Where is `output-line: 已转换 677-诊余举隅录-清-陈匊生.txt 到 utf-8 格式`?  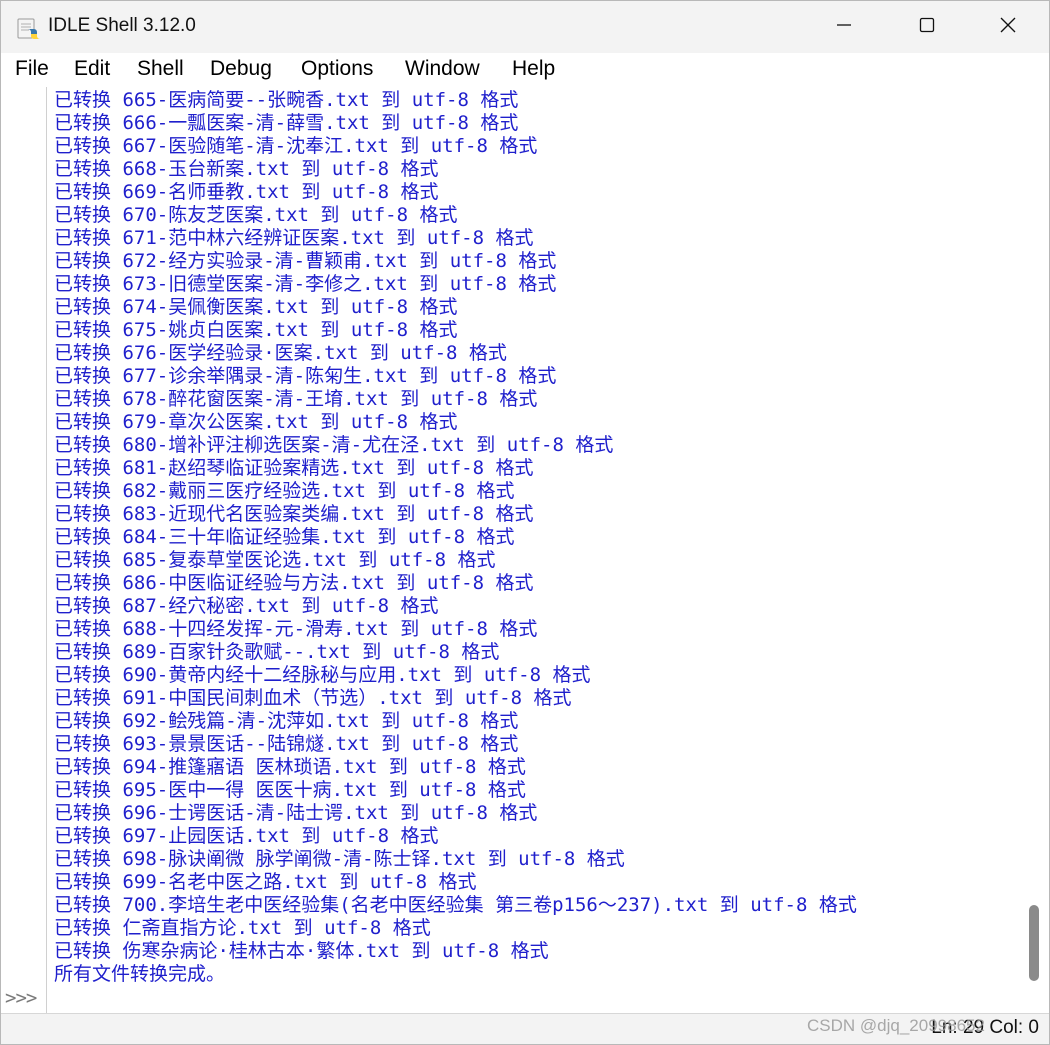
output-line: 已转换 677-诊余举隅录-清-陈匊生.txt 到 utf-8 格式 is located at coordinates (305, 376).